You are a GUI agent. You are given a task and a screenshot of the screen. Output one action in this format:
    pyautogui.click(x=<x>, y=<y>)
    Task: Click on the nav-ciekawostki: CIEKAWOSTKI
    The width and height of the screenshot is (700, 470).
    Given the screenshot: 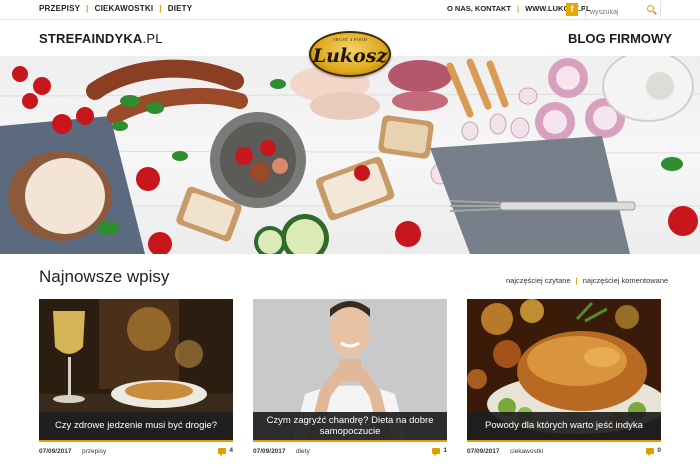 What is the action you would take?
    pyautogui.click(x=124, y=8)
    